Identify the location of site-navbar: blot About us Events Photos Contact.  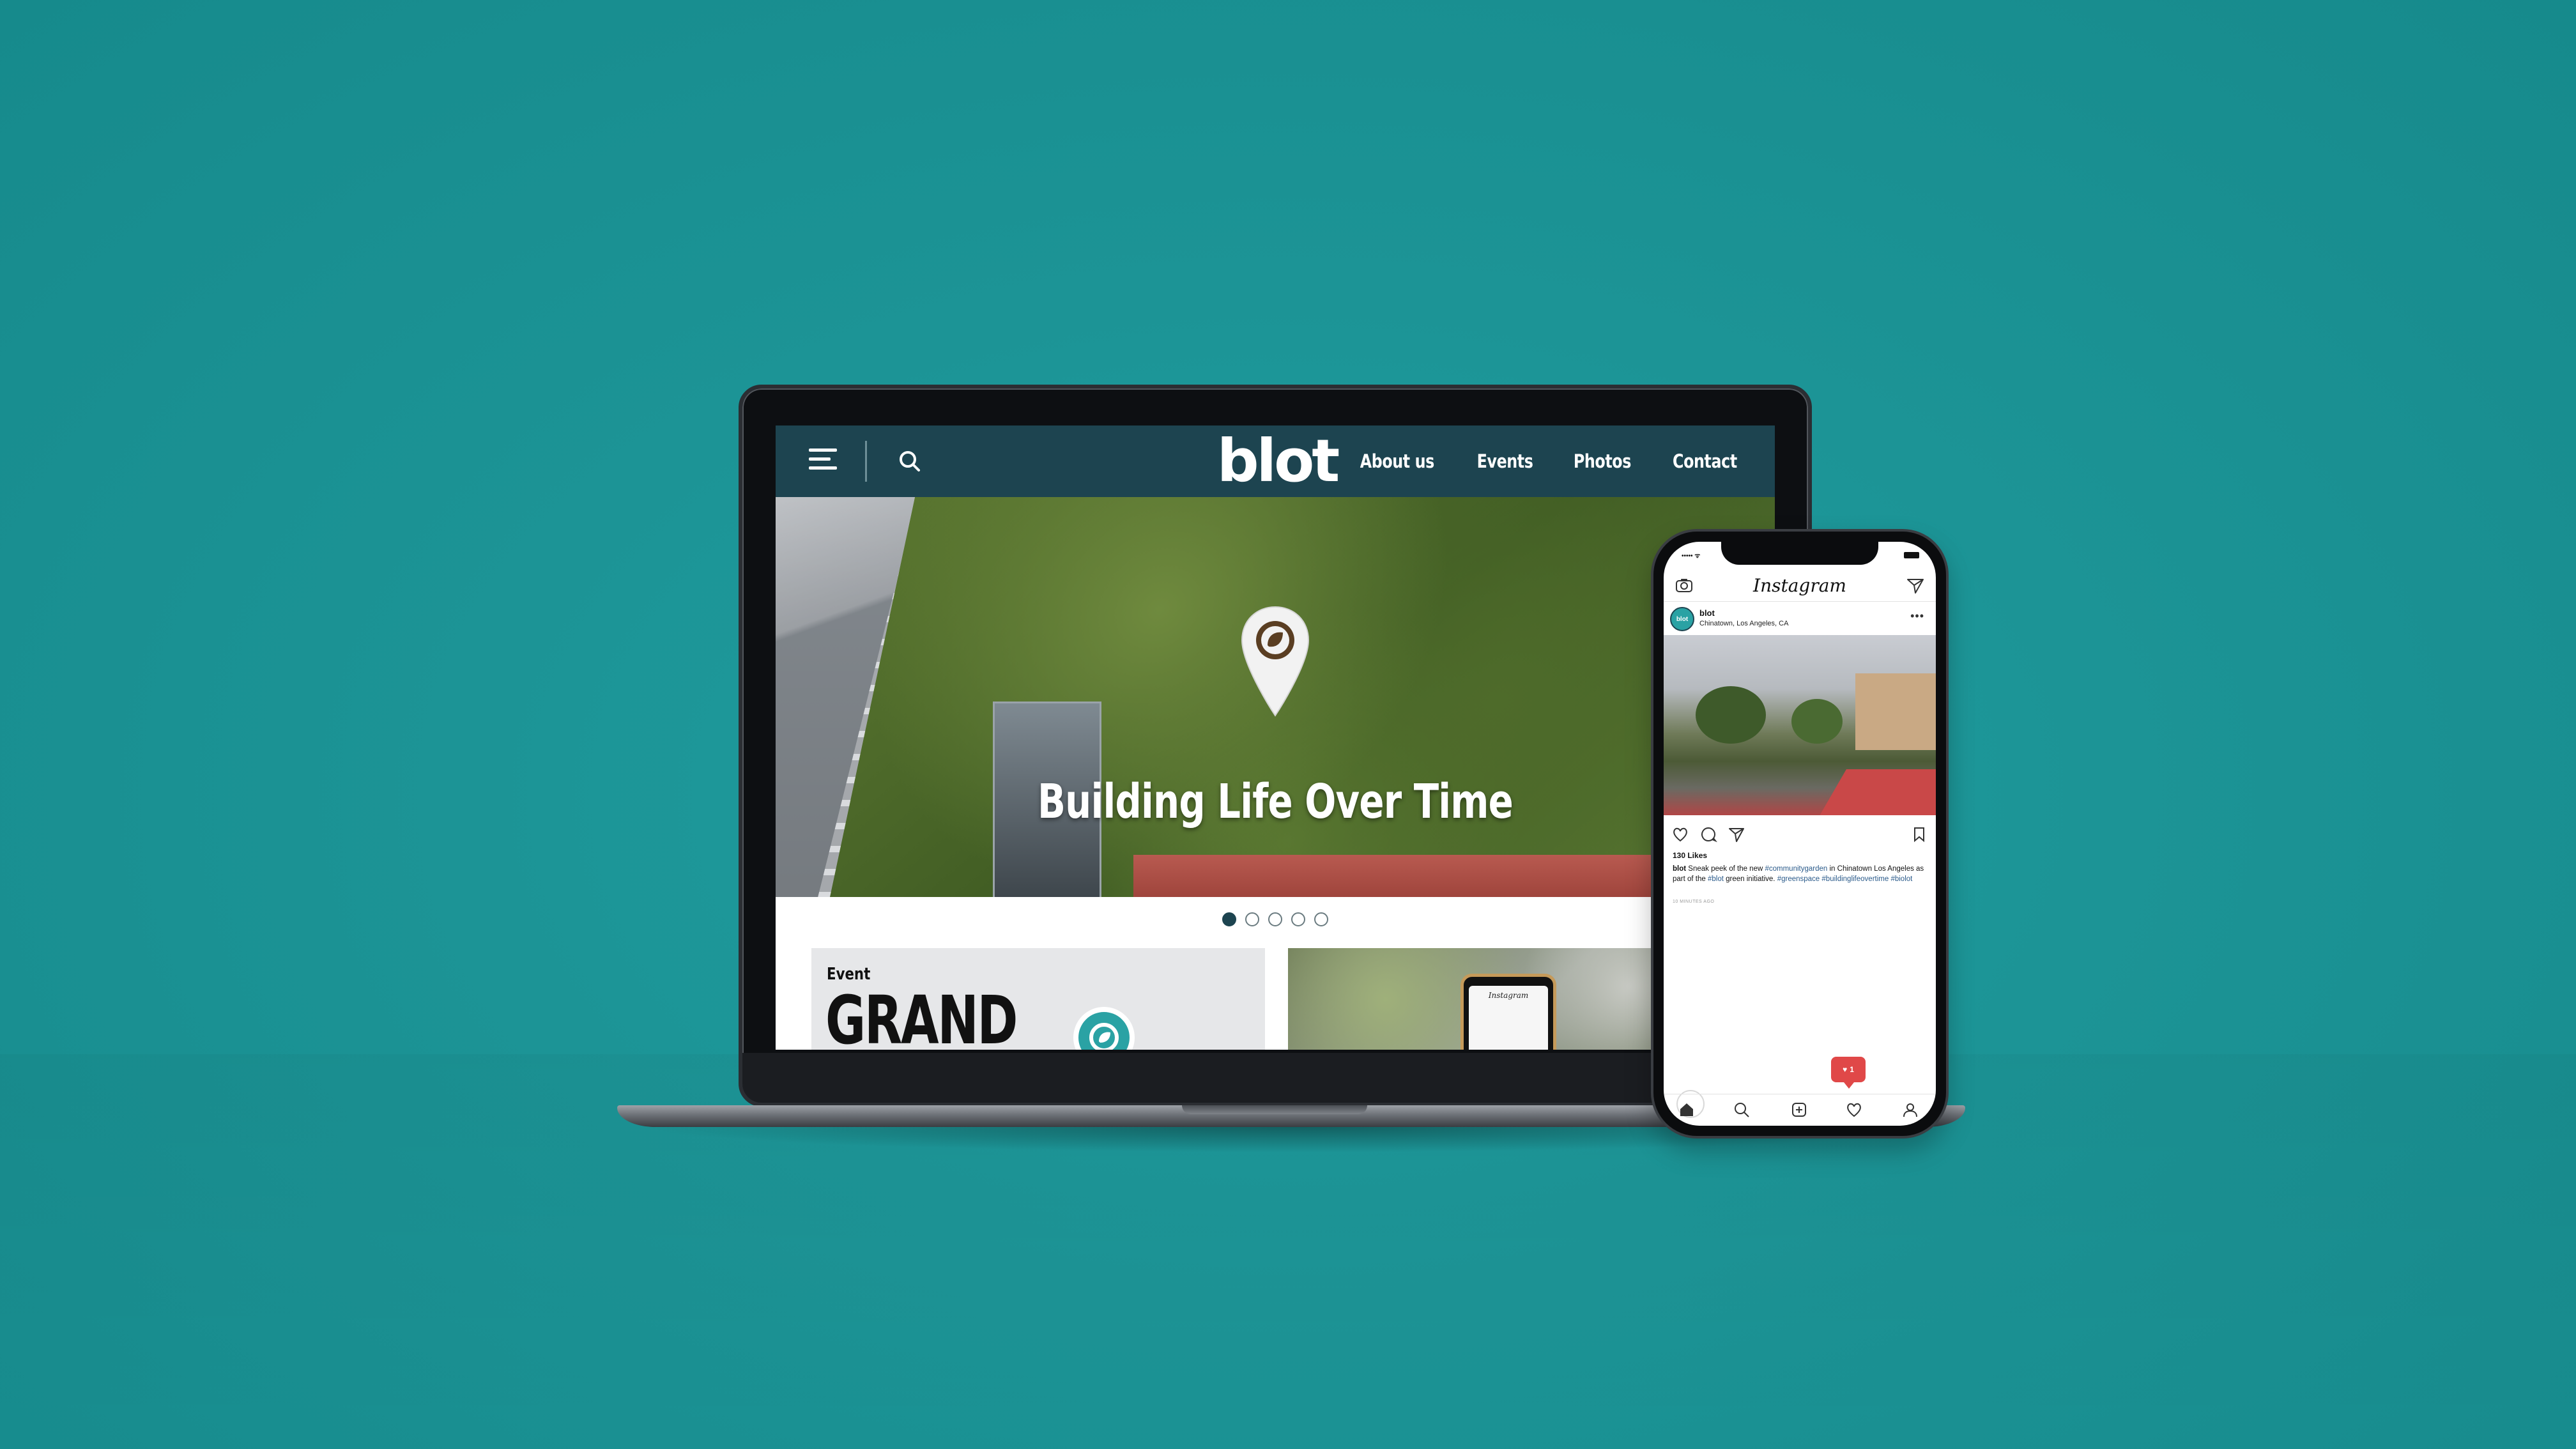
(1275, 461).